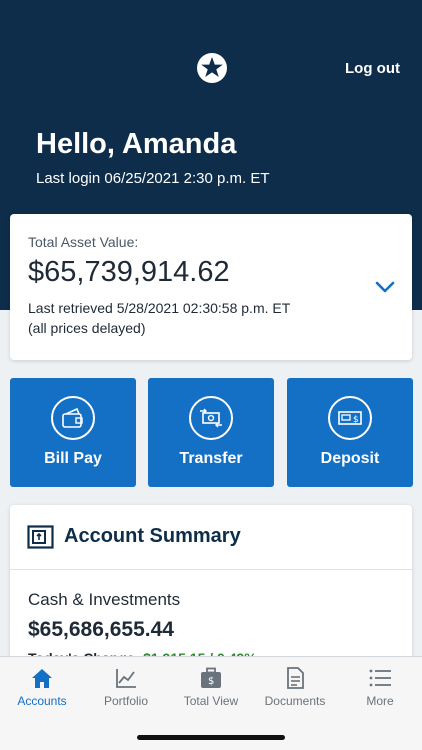  Describe the element at coordinates (212, 68) in the screenshot. I see `star-logo-icon` at that location.